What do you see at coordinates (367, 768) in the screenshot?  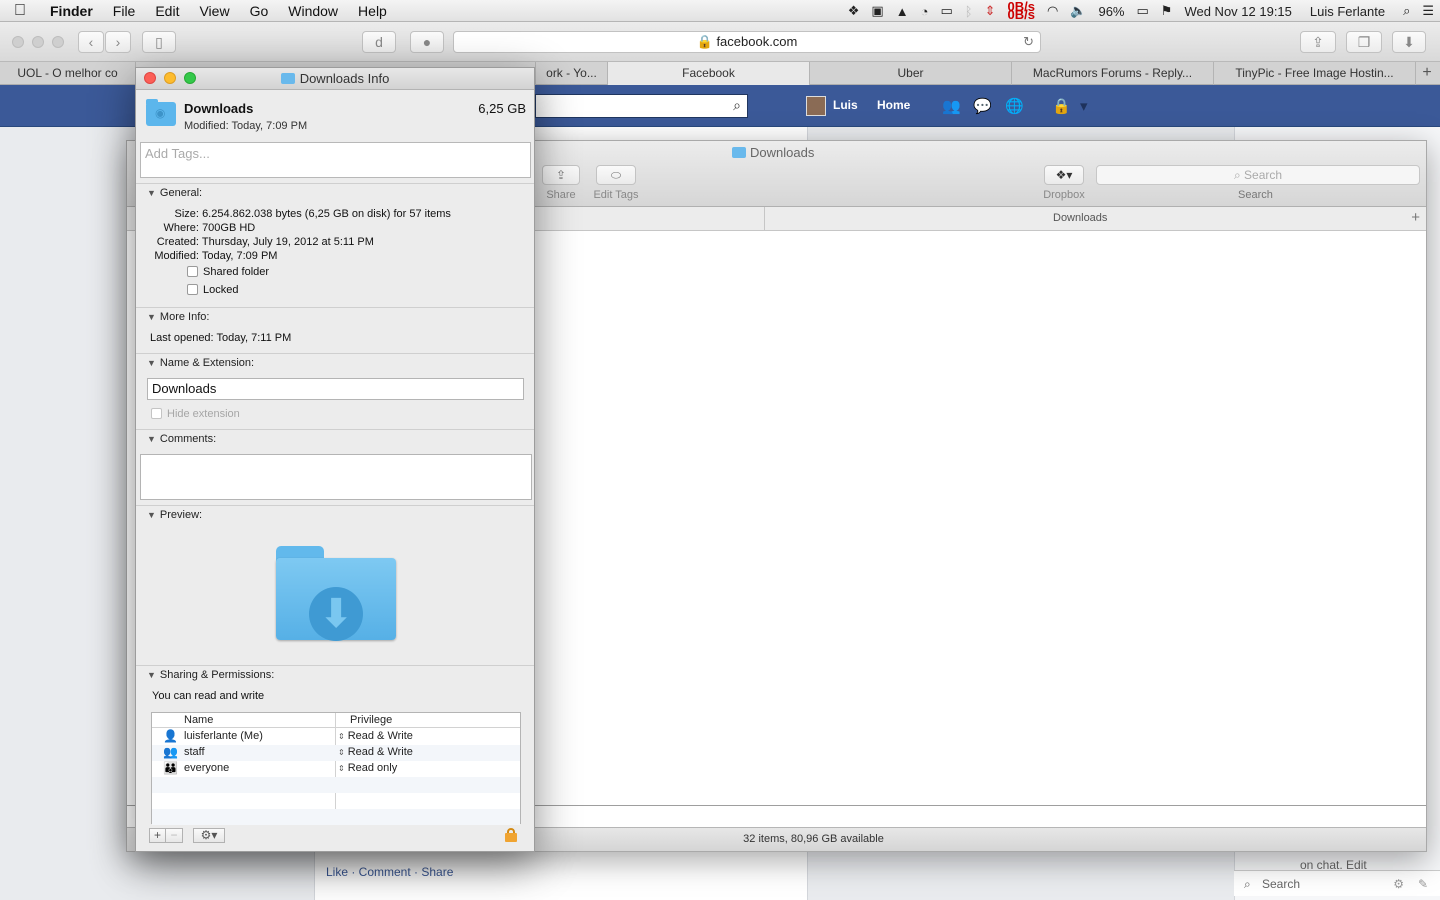 I see `privilege-popup: ⇕ Read only` at bounding box center [367, 768].